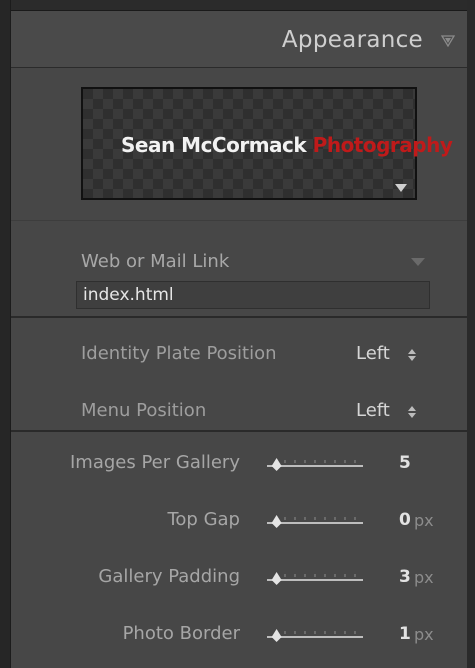  What do you see at coordinates (179, 353) in the screenshot?
I see `identity-plate-position-label: Identity Plate Position` at bounding box center [179, 353].